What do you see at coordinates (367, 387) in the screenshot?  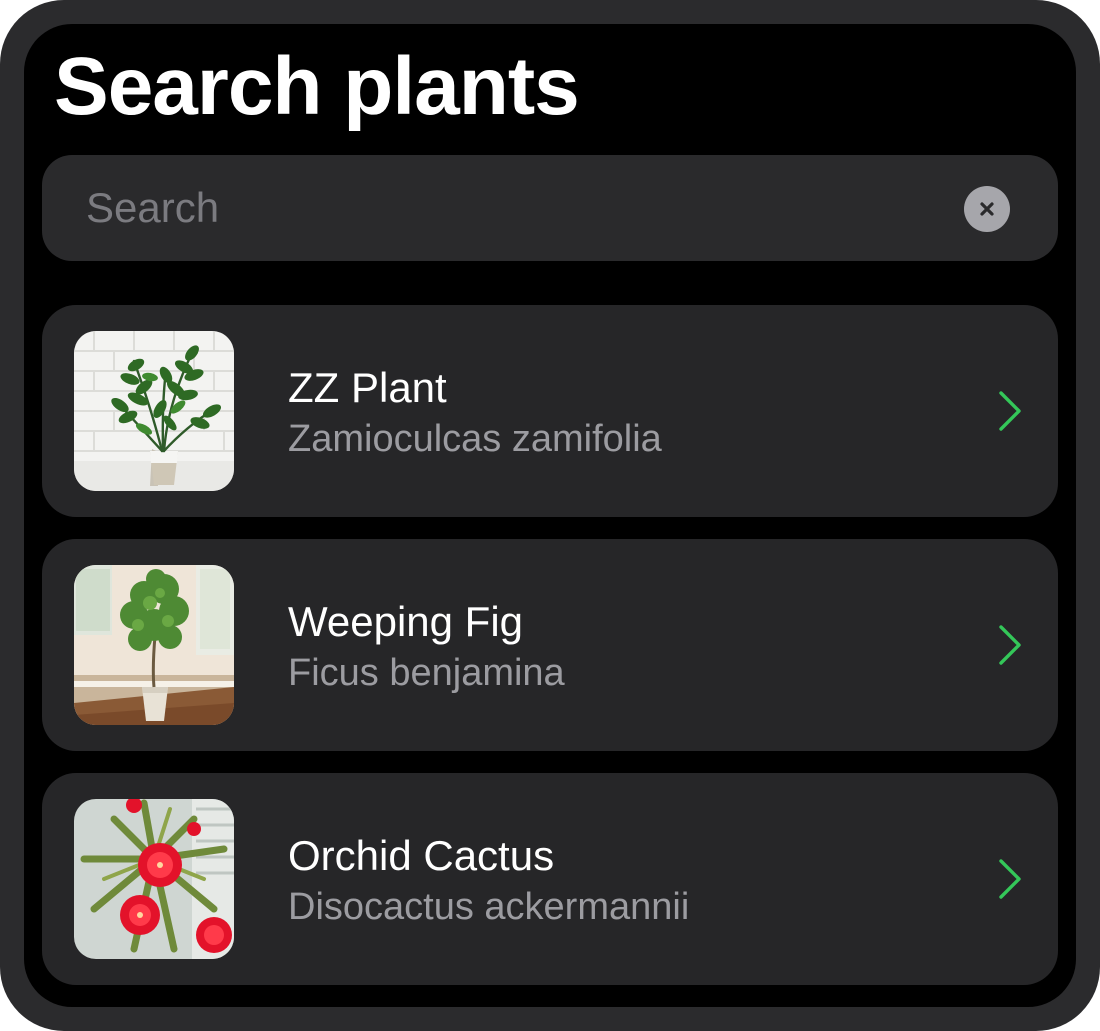 I see `plant-common-name: ZZ Plant` at bounding box center [367, 387].